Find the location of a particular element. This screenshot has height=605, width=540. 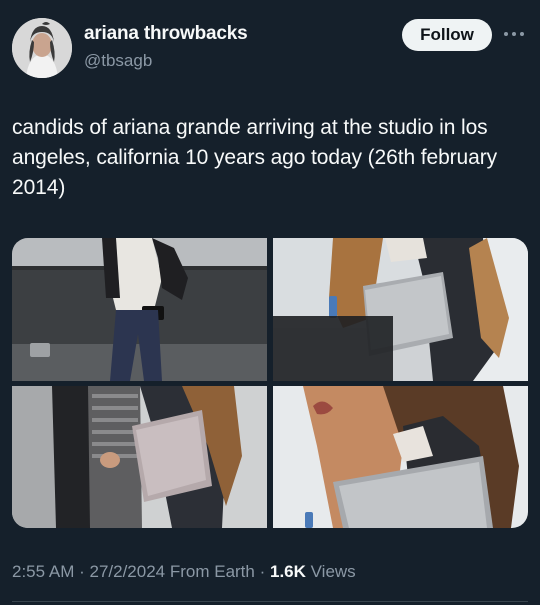

author-handle: @tbsagb is located at coordinates (118, 61).